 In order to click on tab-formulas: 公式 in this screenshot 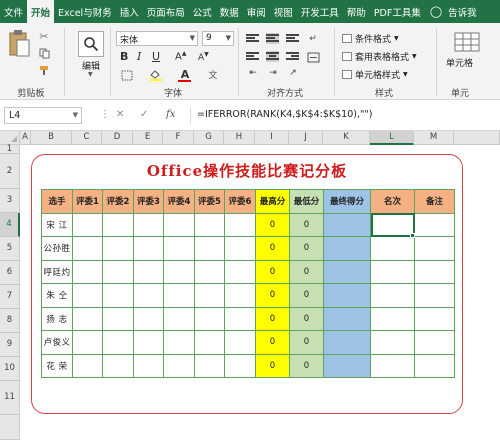, I will do `click(202, 11)`.